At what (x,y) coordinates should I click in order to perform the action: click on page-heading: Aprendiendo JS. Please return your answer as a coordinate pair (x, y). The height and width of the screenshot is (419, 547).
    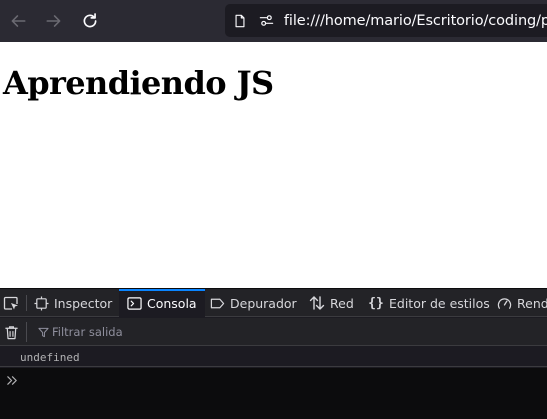
    Looking at the image, I should click on (138, 83).